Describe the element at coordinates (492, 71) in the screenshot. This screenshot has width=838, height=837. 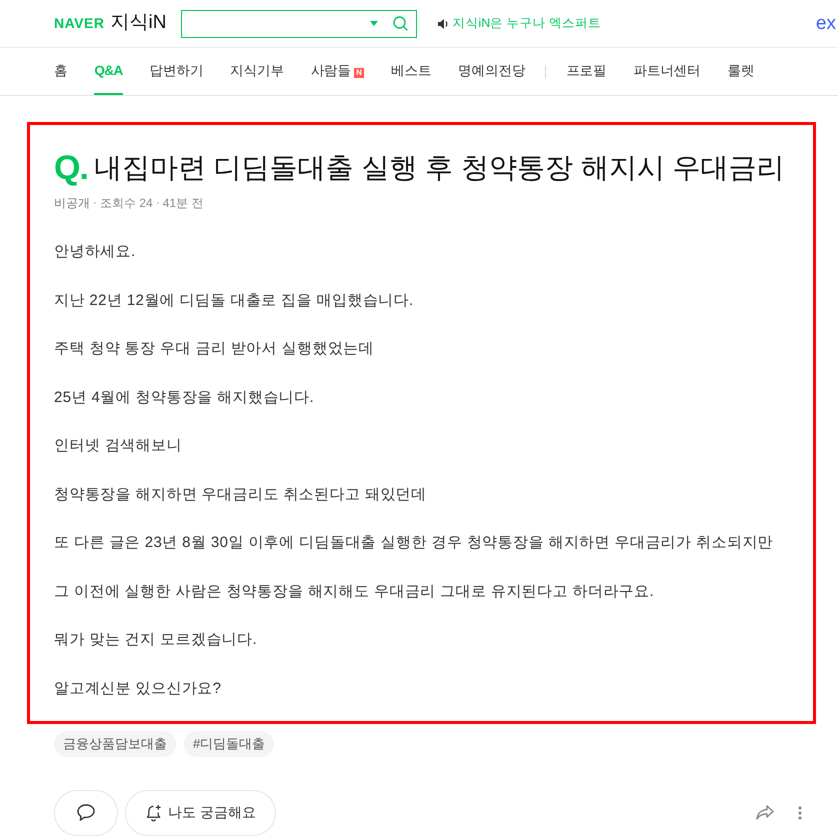
I see `nav-tab: 명예의전당` at that location.